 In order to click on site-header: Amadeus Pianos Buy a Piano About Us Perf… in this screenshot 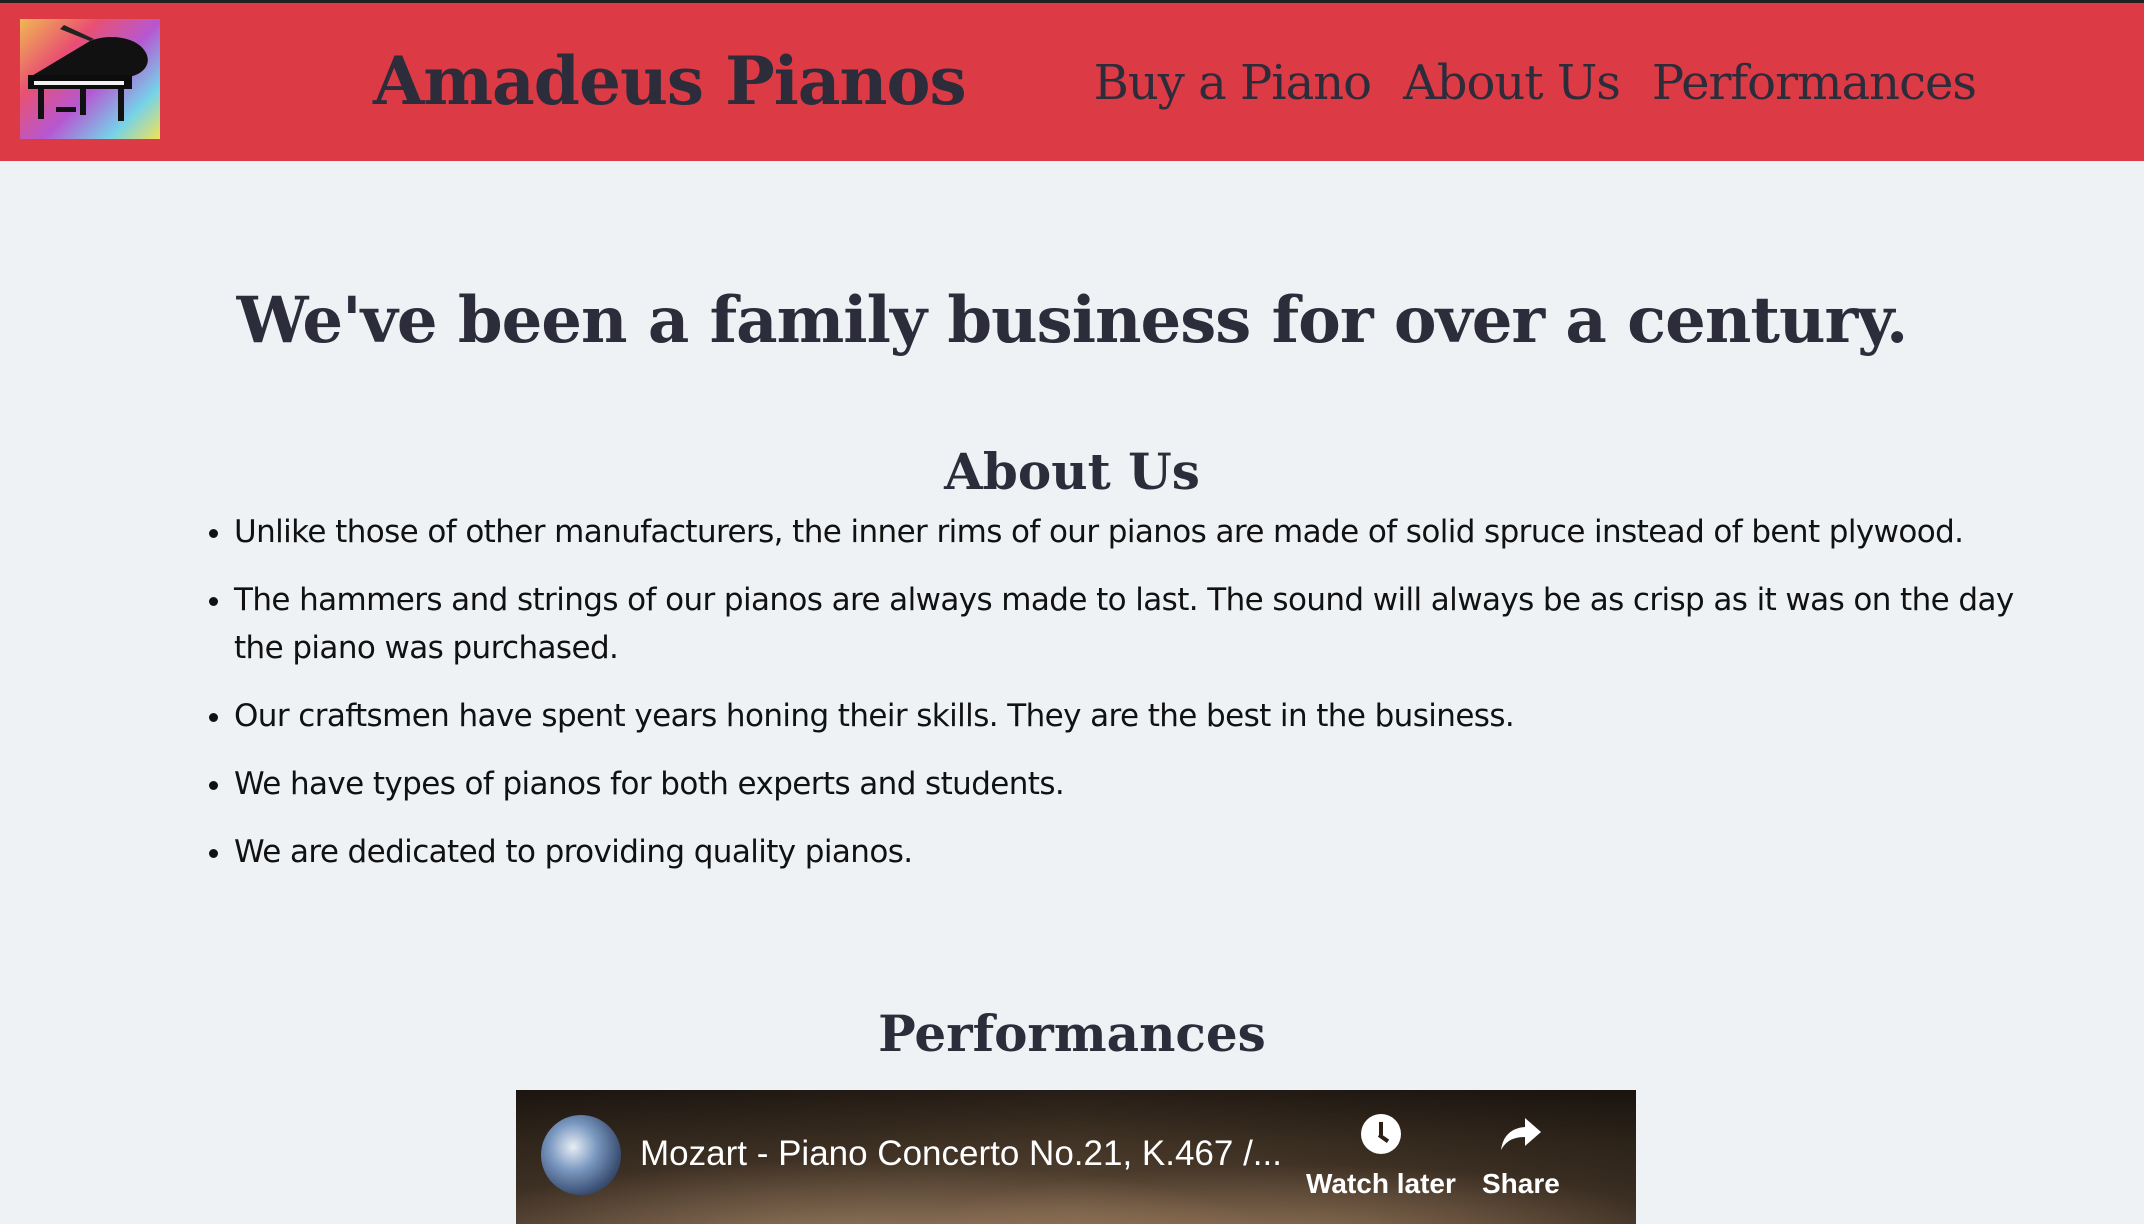, I will do `click(1072, 80)`.